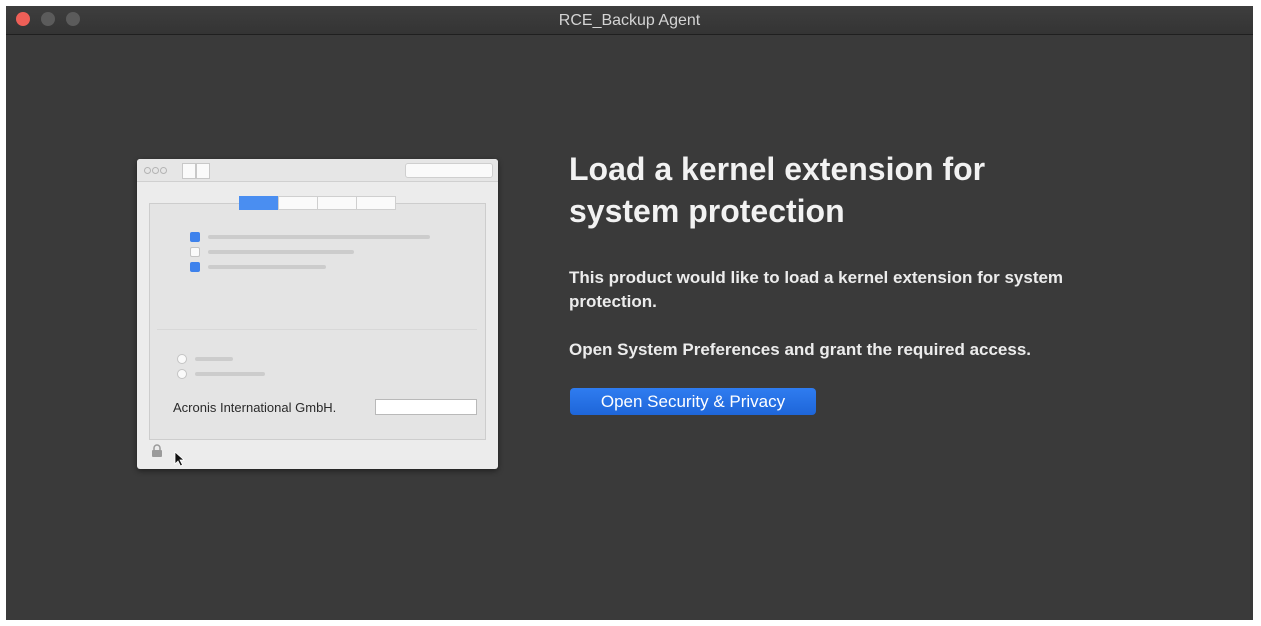 This screenshot has width=1261, height=626. I want to click on illustration-nav-back-icon, so click(189, 171).